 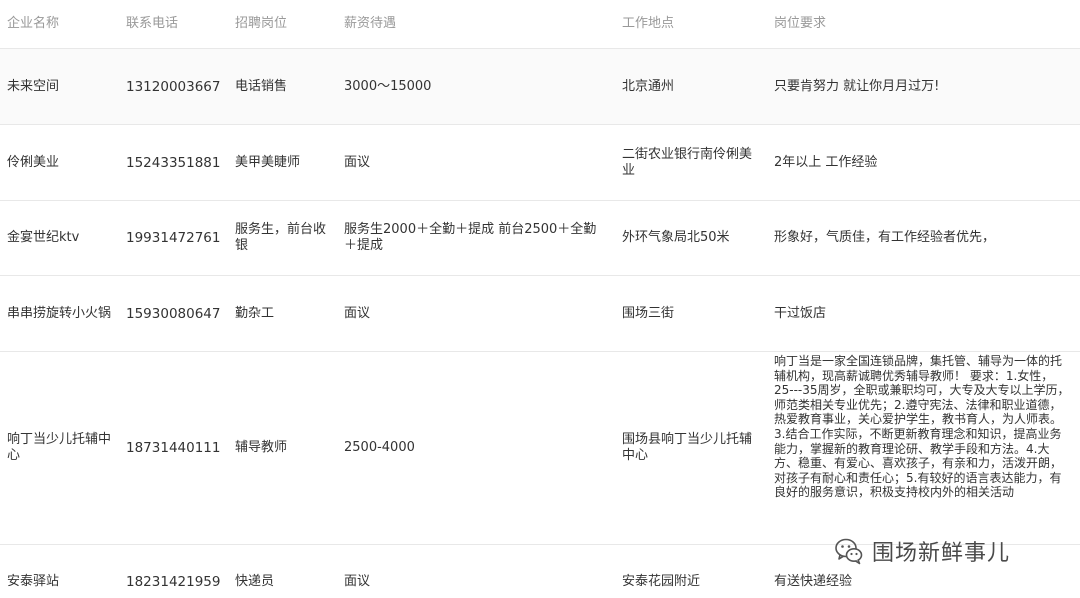 I want to click on company-name: 安泰驿站, so click(x=33, y=581).